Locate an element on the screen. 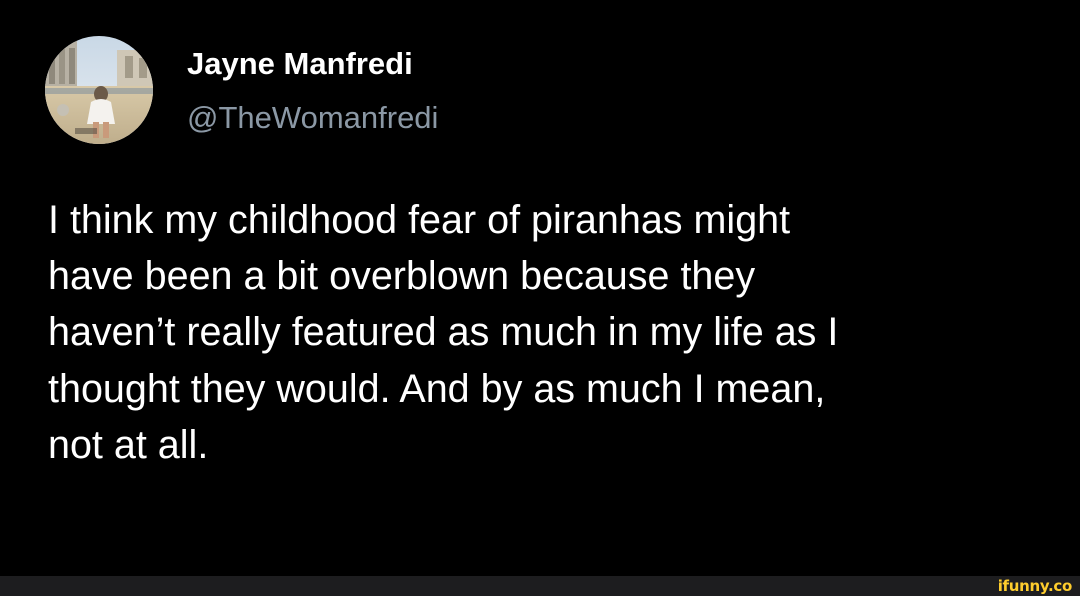 This screenshot has width=1080, height=596. ifunny-watermark-logo: ifunny.co is located at coordinates (1035, 586).